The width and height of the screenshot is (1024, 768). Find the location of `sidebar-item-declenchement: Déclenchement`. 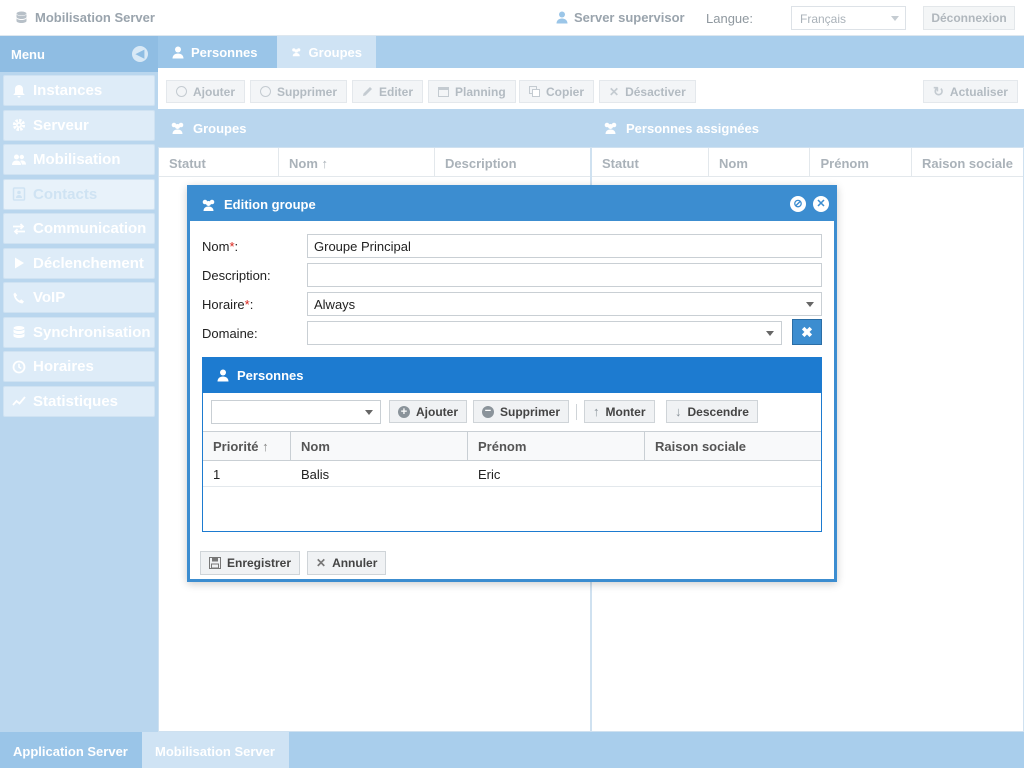

sidebar-item-declenchement: Déclenchement is located at coordinates (79, 263).